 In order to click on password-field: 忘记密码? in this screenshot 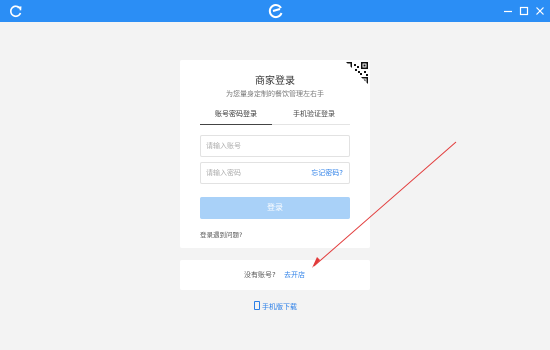, I will do `click(275, 173)`.